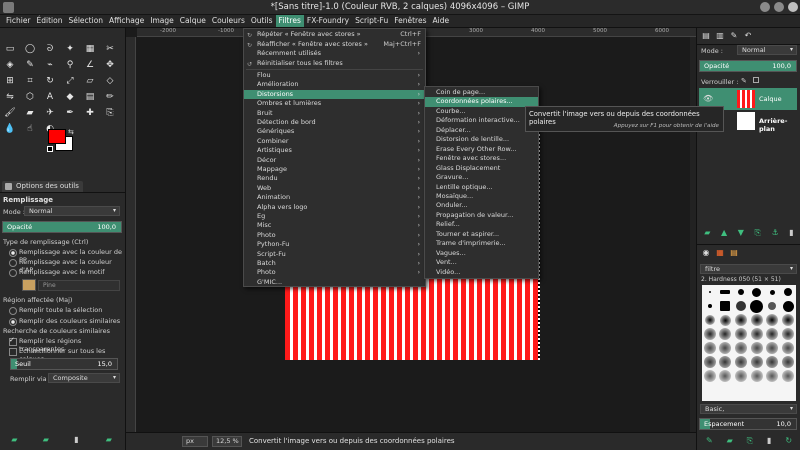 The height and width of the screenshot is (450, 800). I want to click on reset-options-icon: ▰, so click(110, 440).